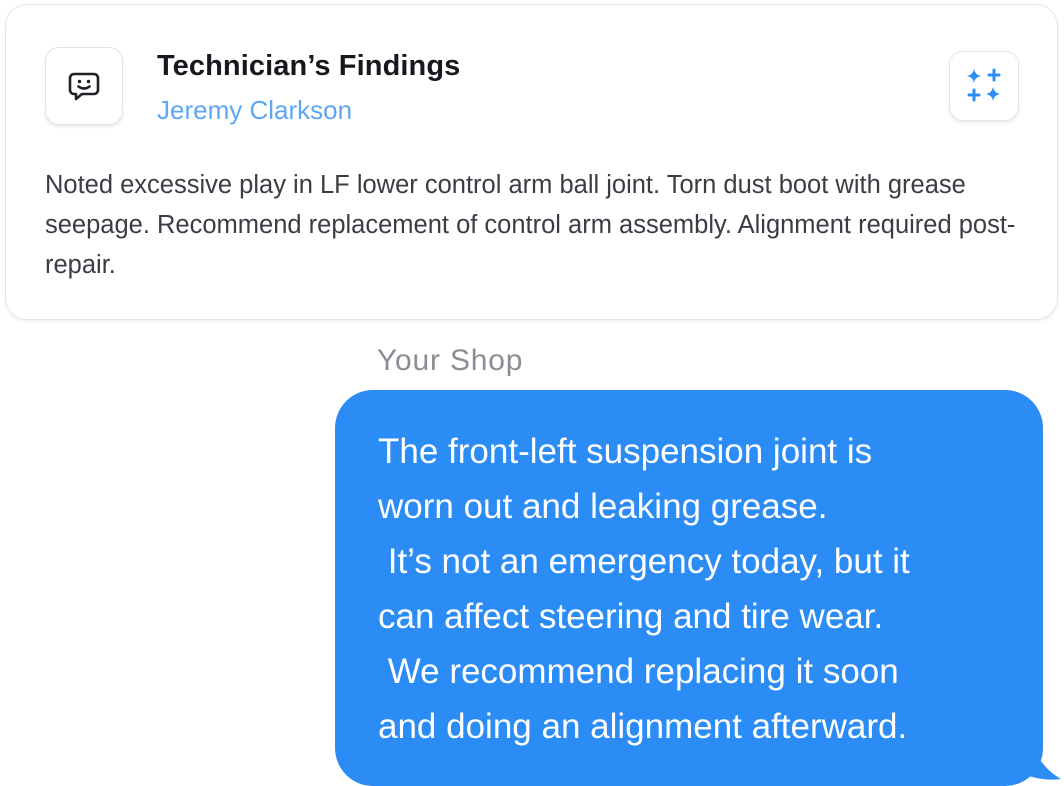  Describe the element at coordinates (644, 561) in the screenshot. I see `message-line: It’s not an emergency today, but it` at that location.